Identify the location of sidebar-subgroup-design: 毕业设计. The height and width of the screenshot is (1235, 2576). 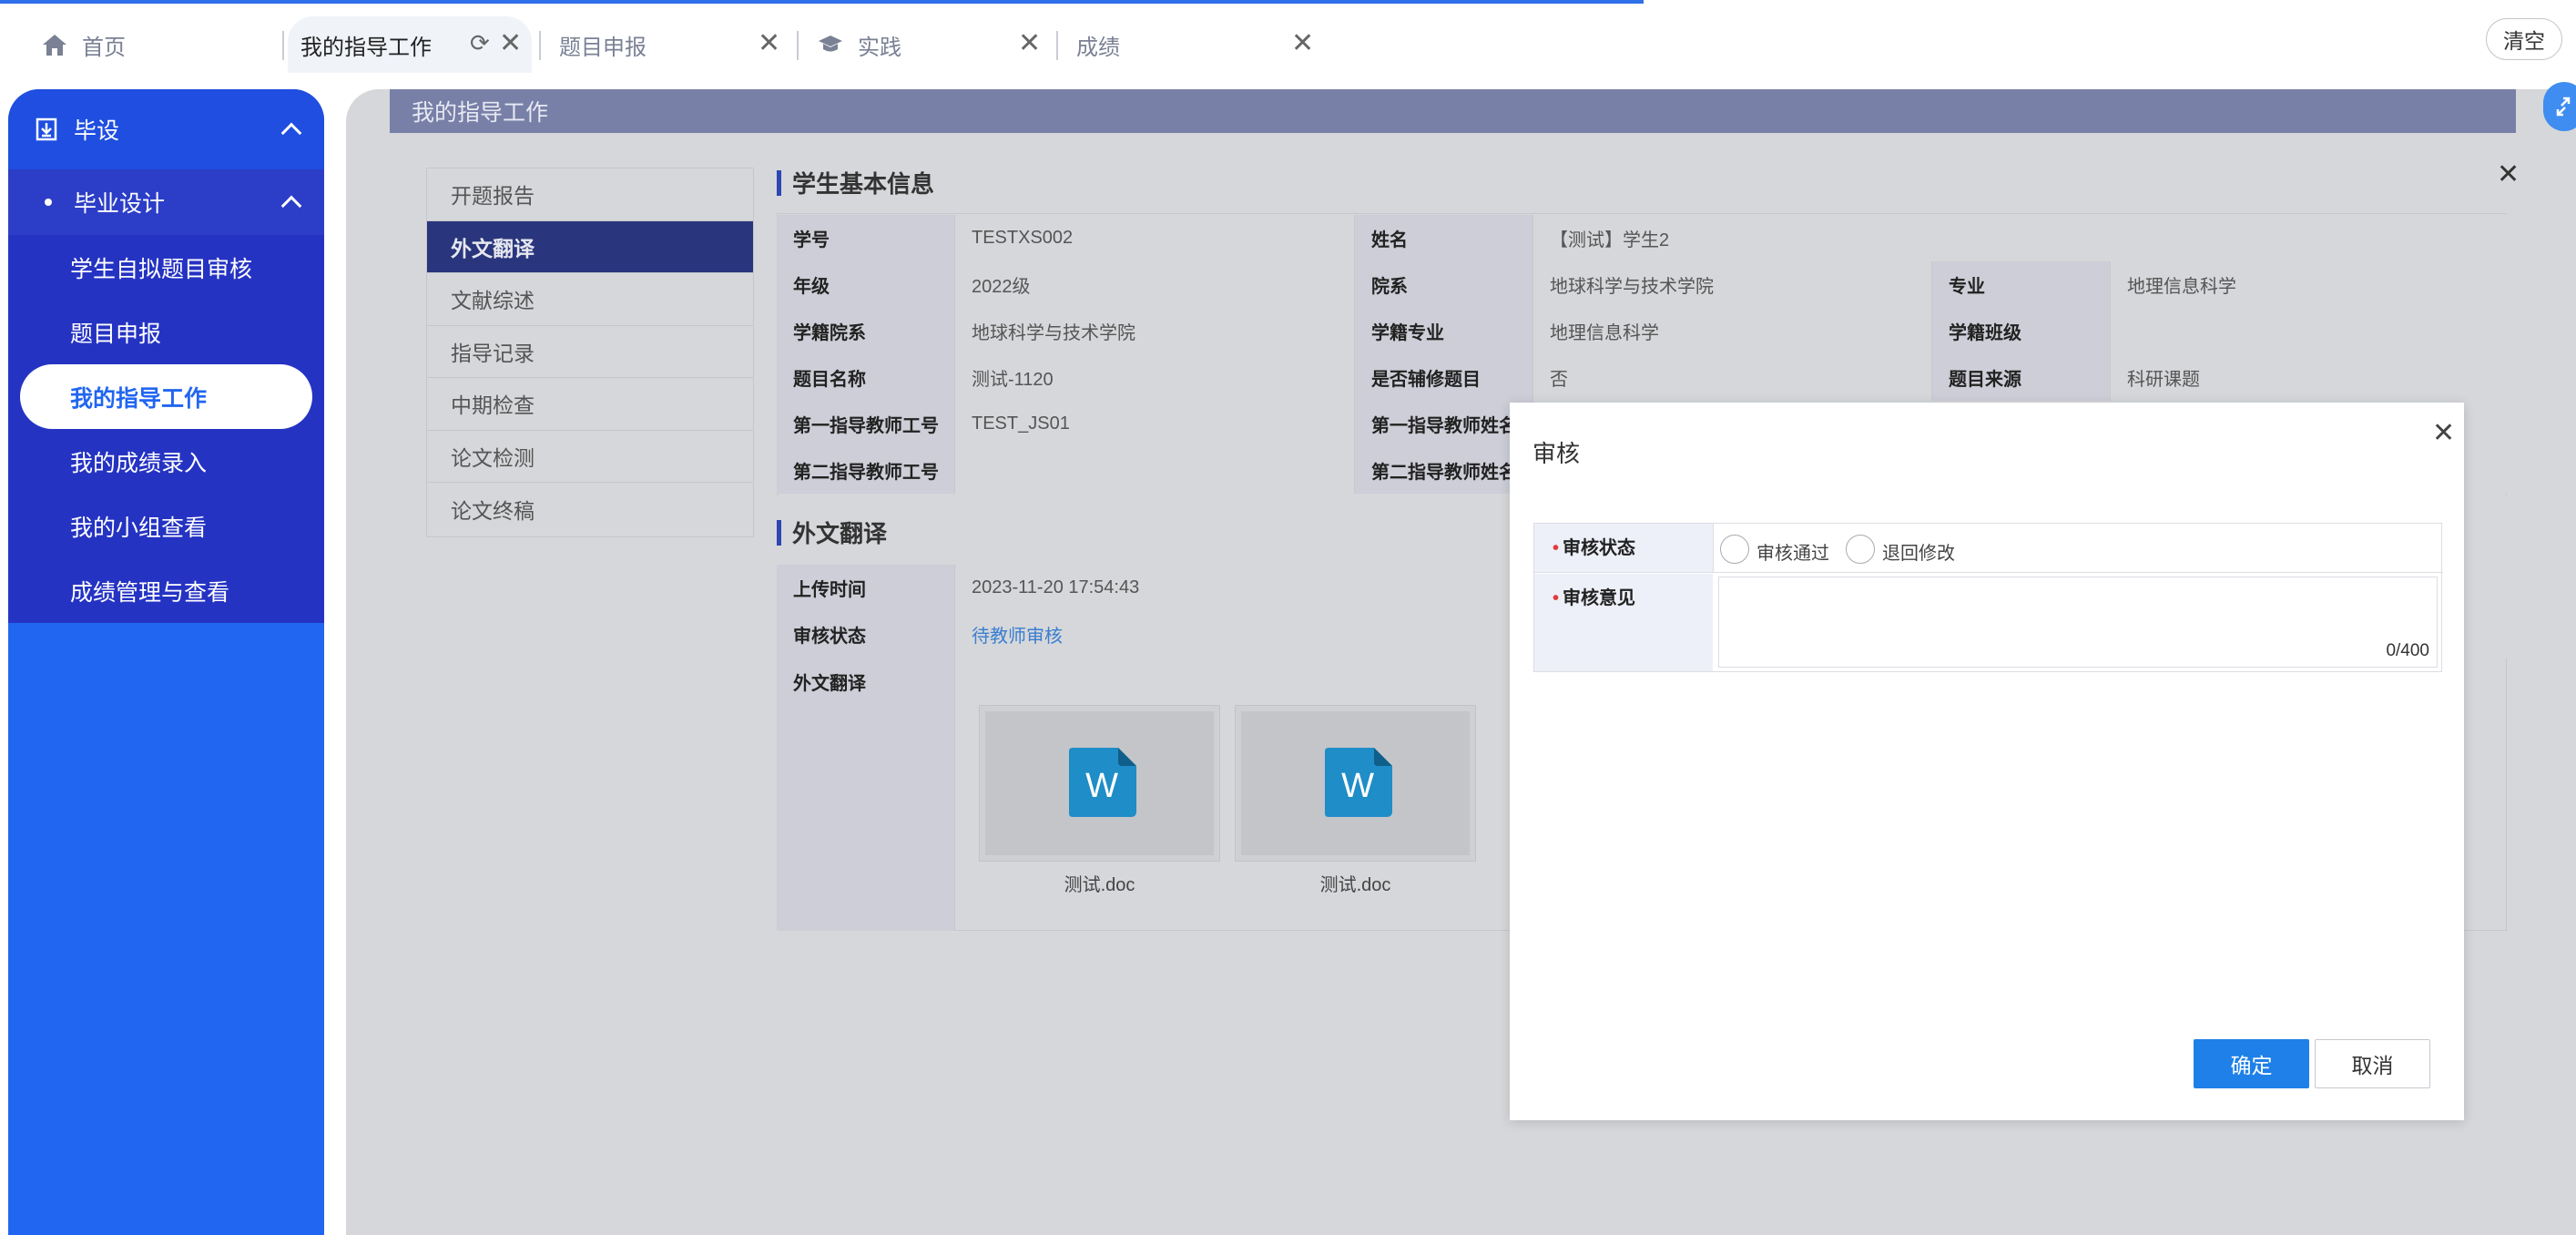
(166, 202).